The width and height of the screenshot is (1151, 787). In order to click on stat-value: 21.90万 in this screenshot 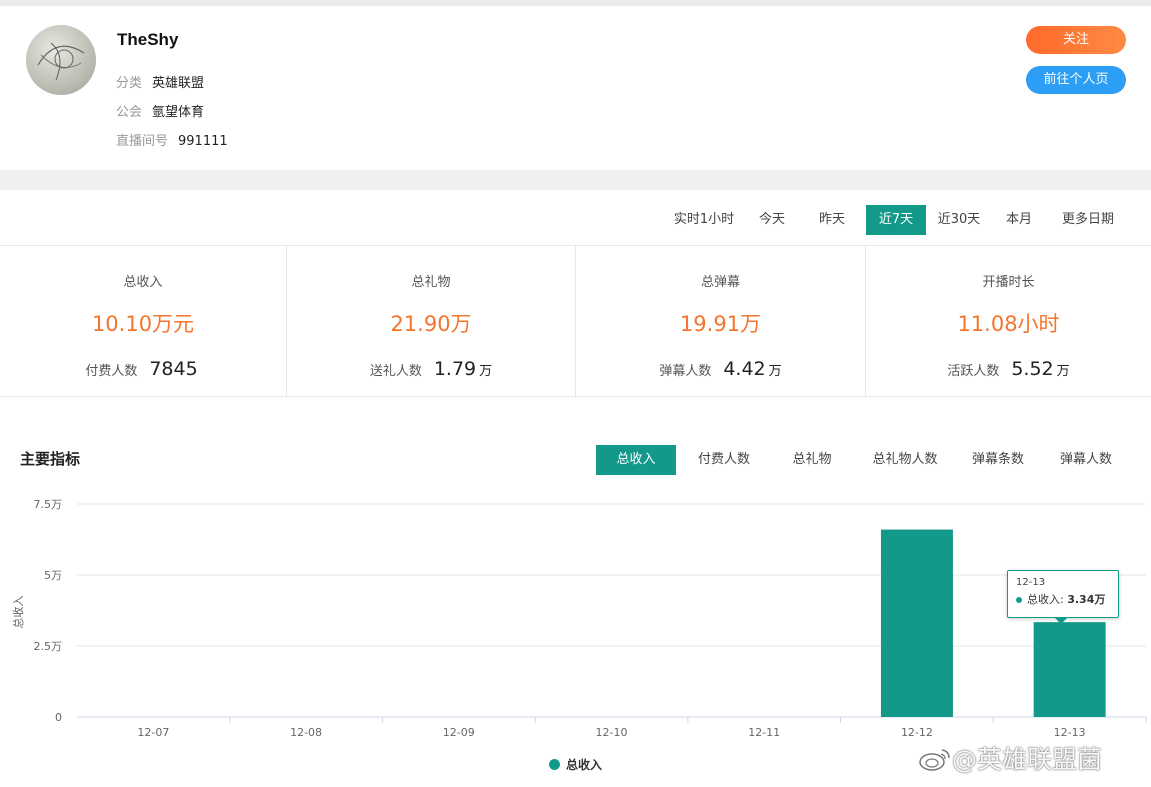, I will do `click(431, 324)`.